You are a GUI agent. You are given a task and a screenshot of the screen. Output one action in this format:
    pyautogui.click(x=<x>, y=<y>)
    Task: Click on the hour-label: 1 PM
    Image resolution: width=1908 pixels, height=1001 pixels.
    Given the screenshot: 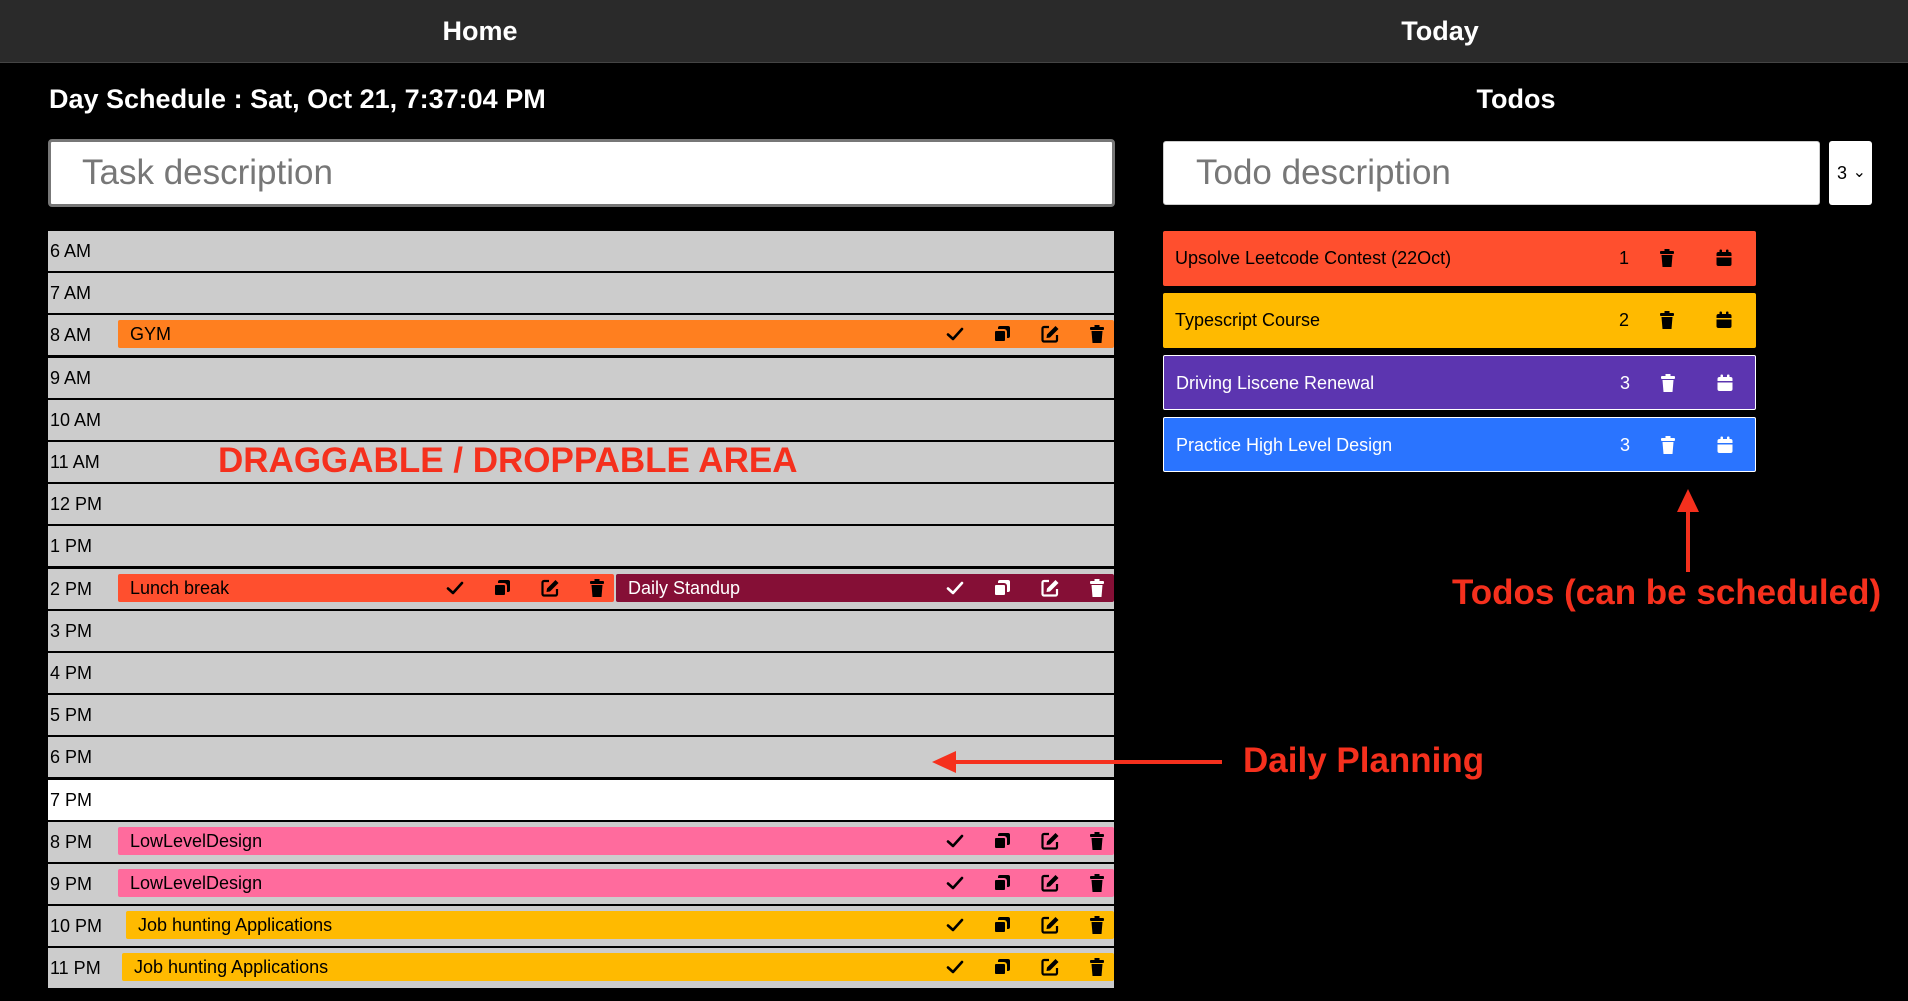 What is the action you would take?
    pyautogui.click(x=71, y=546)
    